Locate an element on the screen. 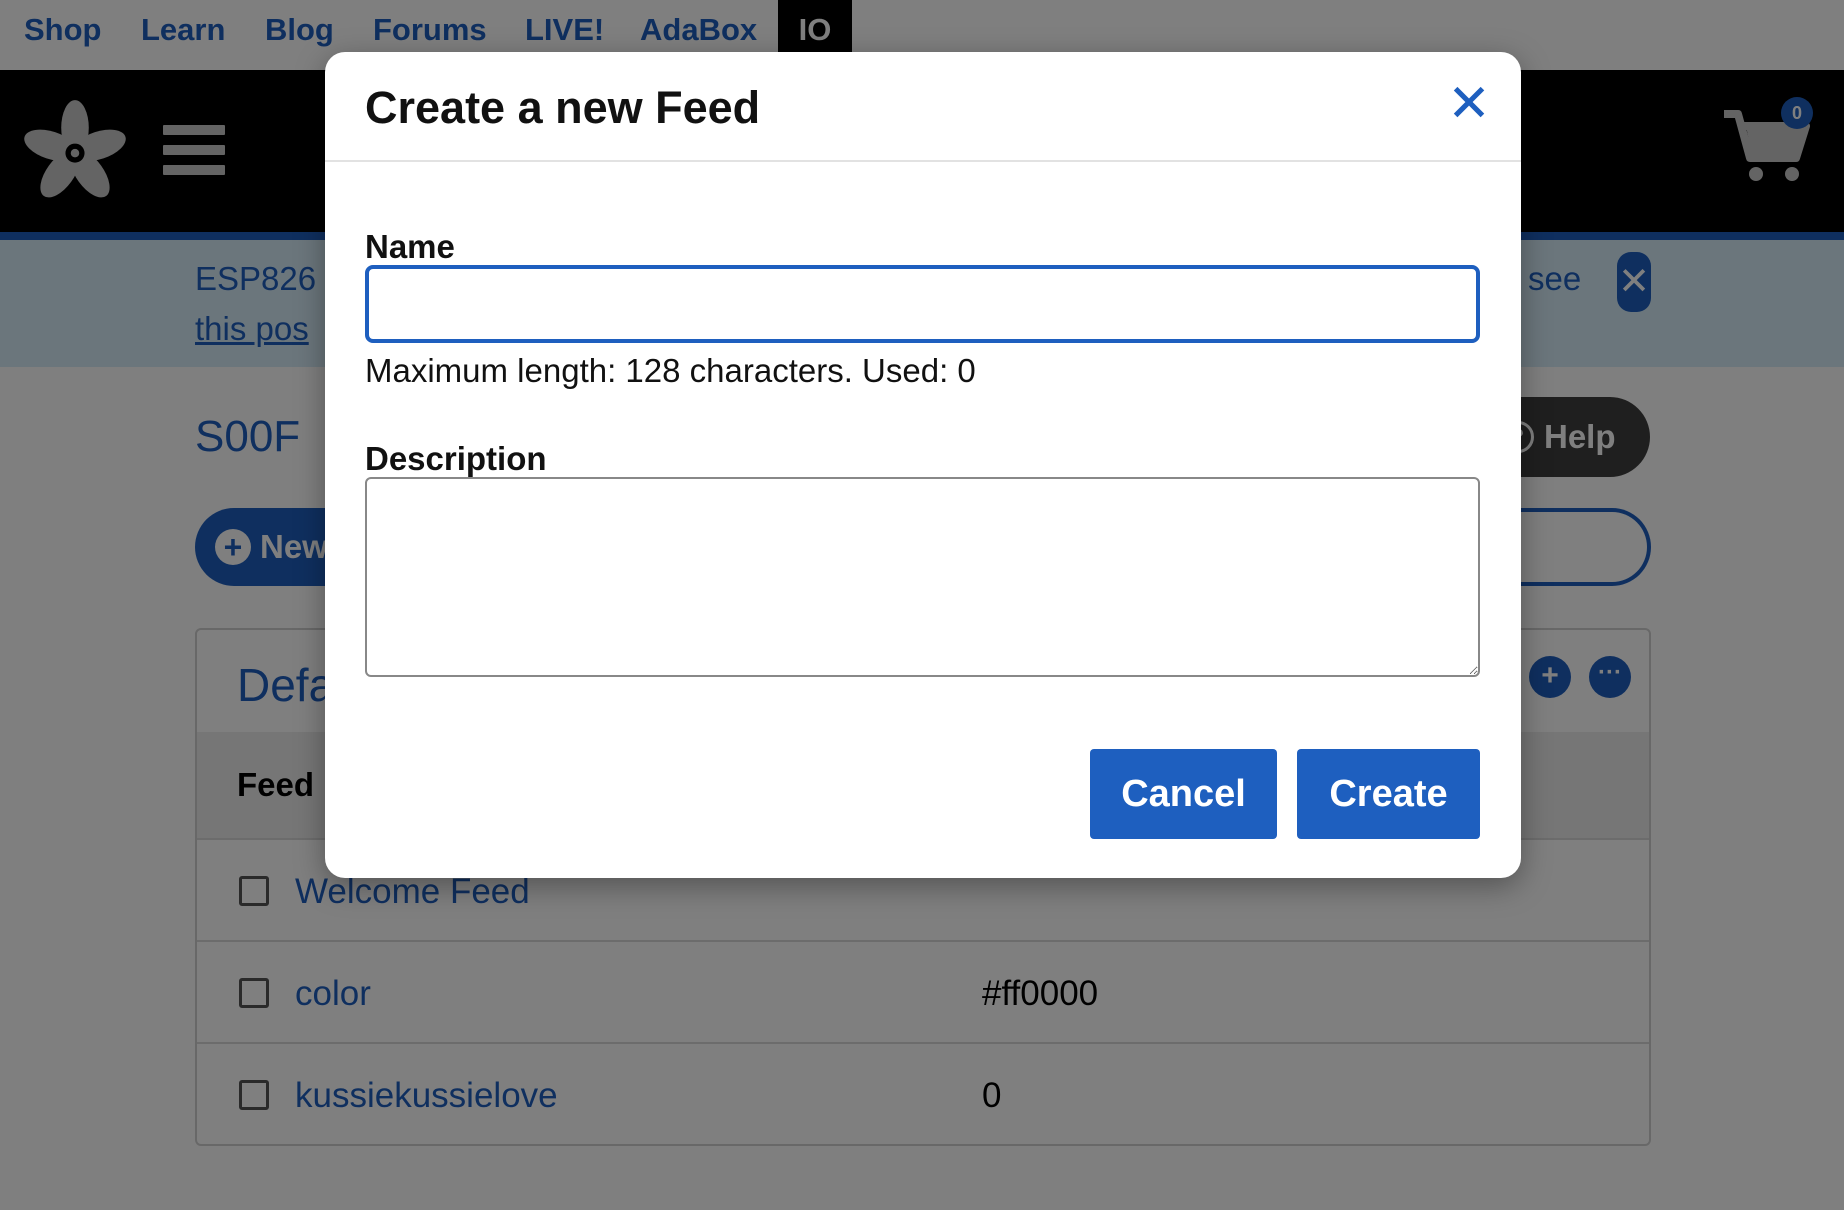  modal-close-icon: ✕ is located at coordinates (1469, 104).